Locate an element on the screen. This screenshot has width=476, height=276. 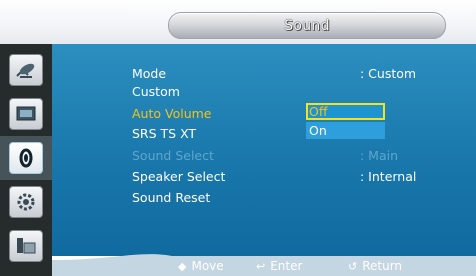
sidebar-item-multi-control is located at coordinates (26, 246).